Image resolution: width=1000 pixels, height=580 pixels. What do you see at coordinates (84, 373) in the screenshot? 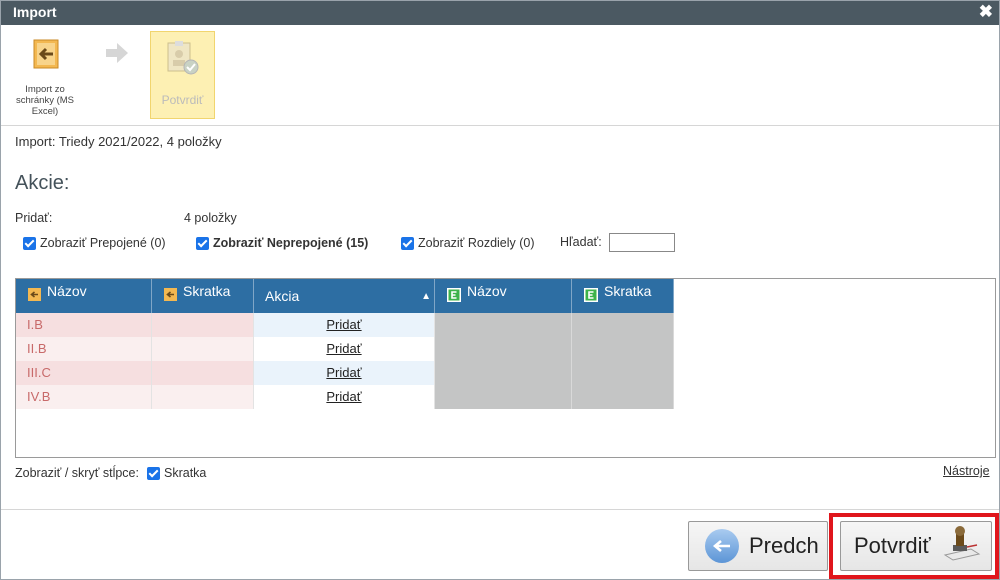
I see `row-name-cell: III.C` at bounding box center [84, 373].